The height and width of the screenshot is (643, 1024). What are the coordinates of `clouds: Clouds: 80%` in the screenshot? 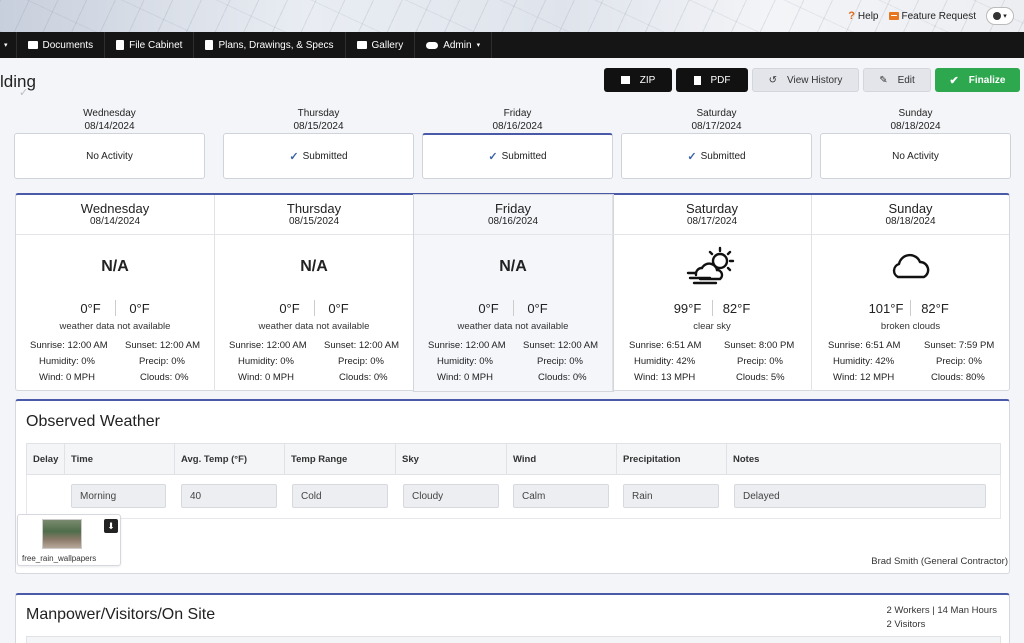 It's located at (958, 377).